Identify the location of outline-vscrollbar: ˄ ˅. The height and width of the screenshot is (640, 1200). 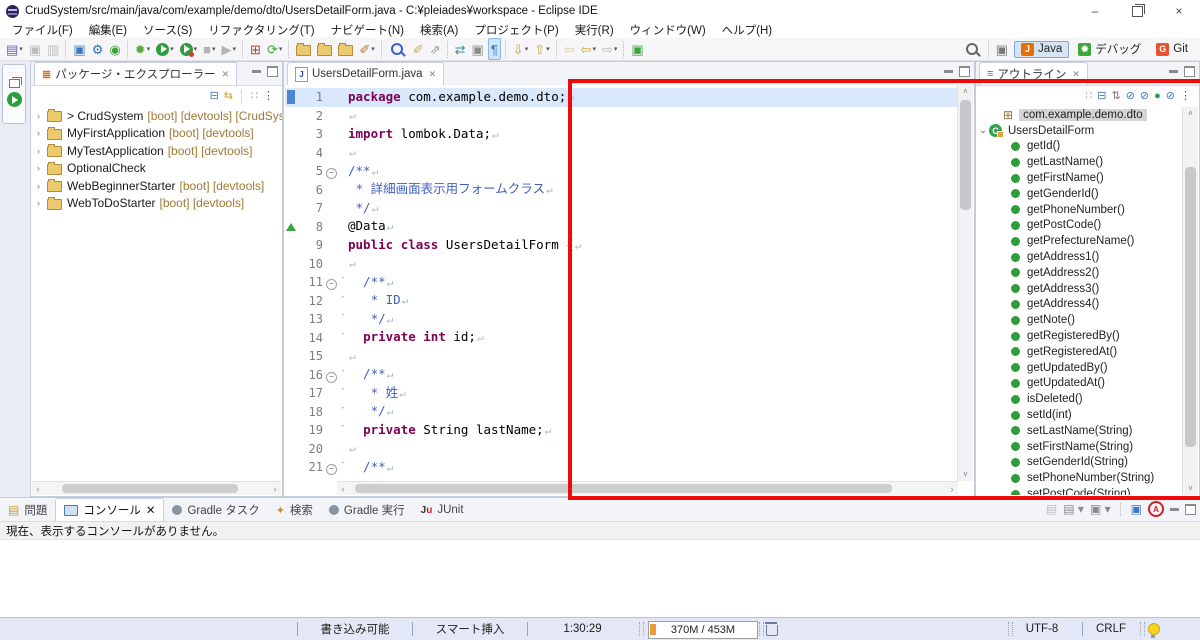
(1190, 301).